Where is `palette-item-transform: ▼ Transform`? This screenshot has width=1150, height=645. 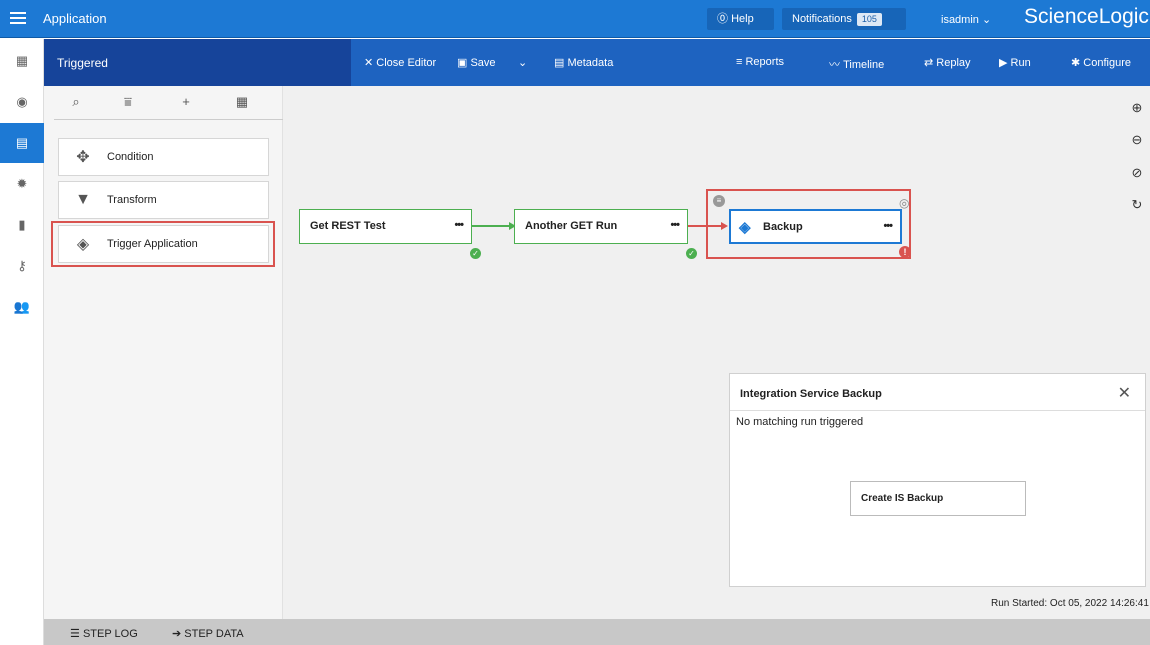
palette-item-transform: ▼ Transform is located at coordinates (163, 200).